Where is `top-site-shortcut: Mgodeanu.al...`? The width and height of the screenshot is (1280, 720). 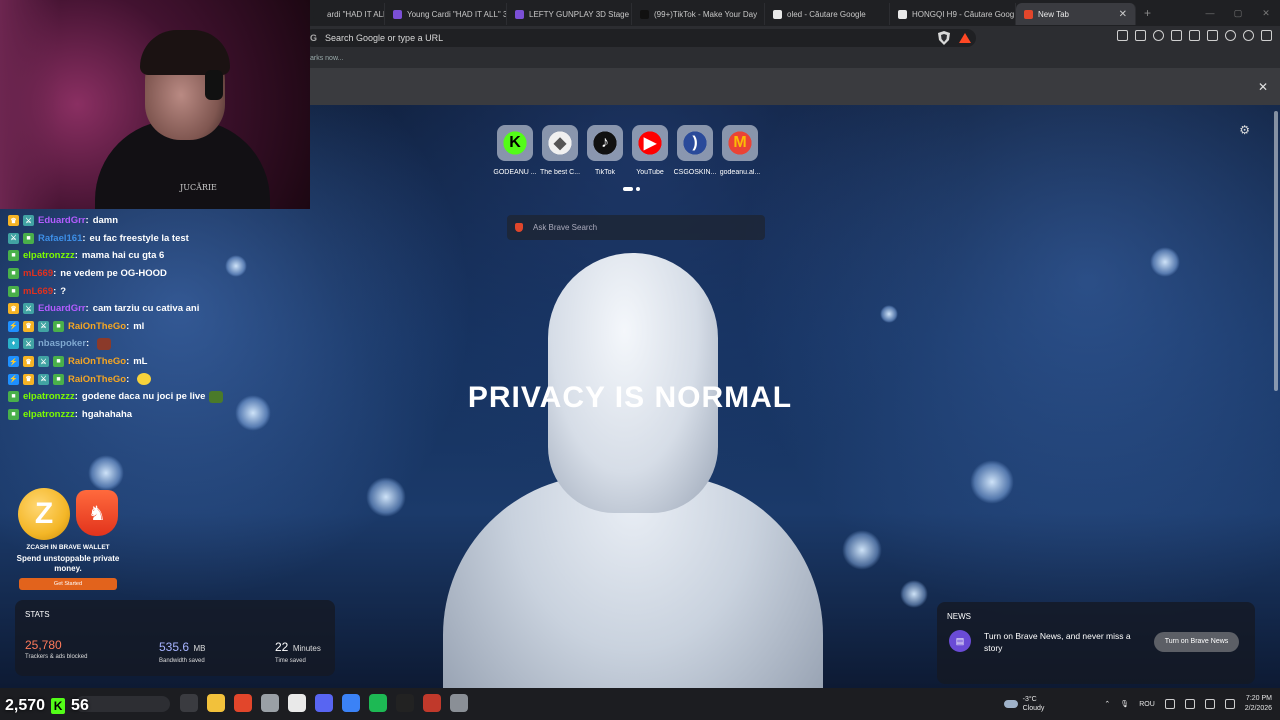 top-site-shortcut: Mgodeanu.al... is located at coordinates (740, 150).